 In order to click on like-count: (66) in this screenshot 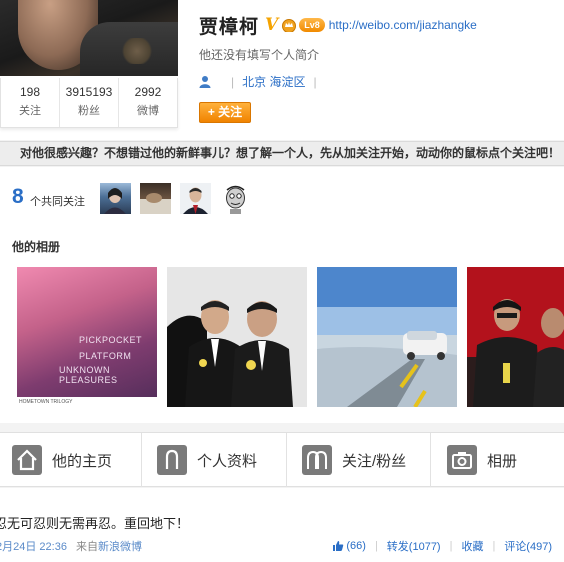, I will do `click(356, 546)`.